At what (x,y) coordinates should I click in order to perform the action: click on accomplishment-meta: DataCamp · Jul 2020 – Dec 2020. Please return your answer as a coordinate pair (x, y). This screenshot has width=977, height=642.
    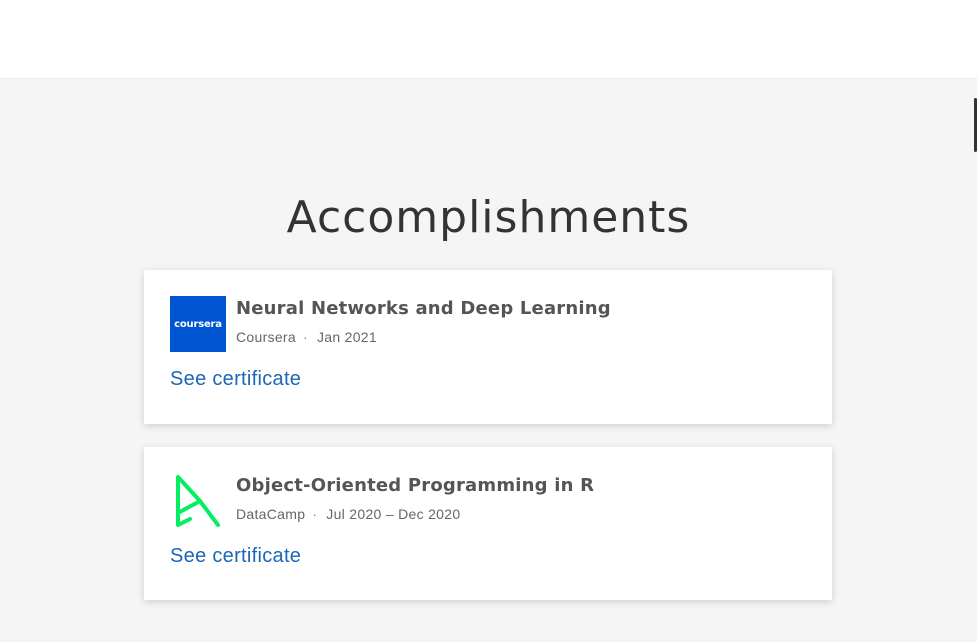
    Looking at the image, I should click on (348, 514).